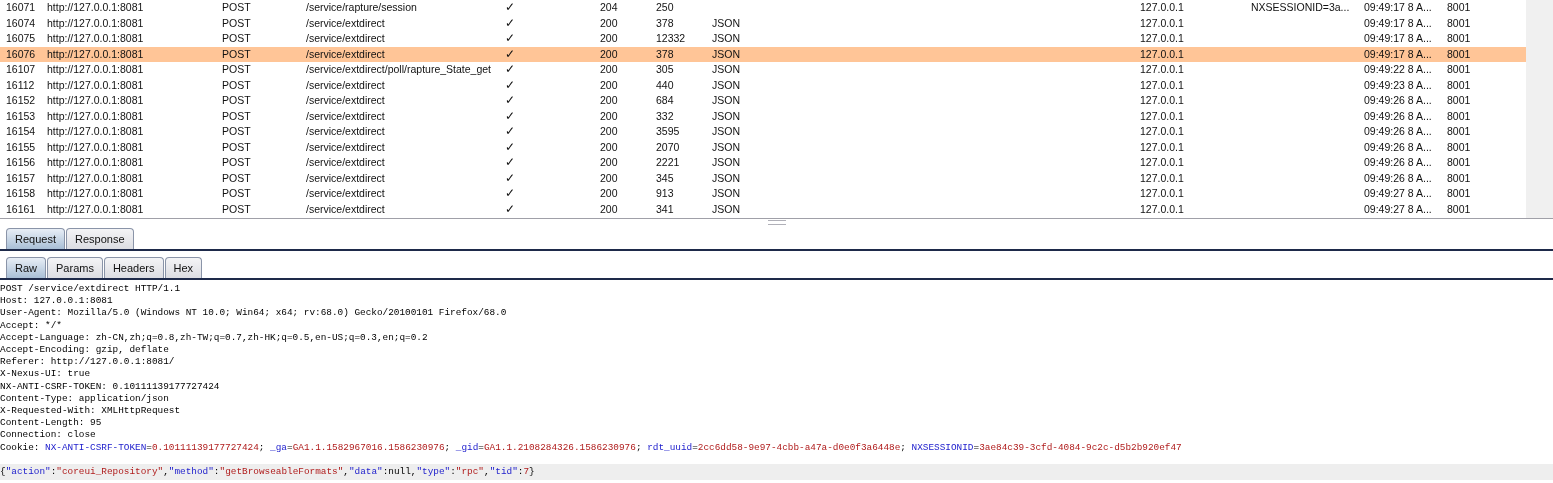 The image size is (1553, 483). What do you see at coordinates (35, 238) in the screenshot?
I see `tab: Request` at bounding box center [35, 238].